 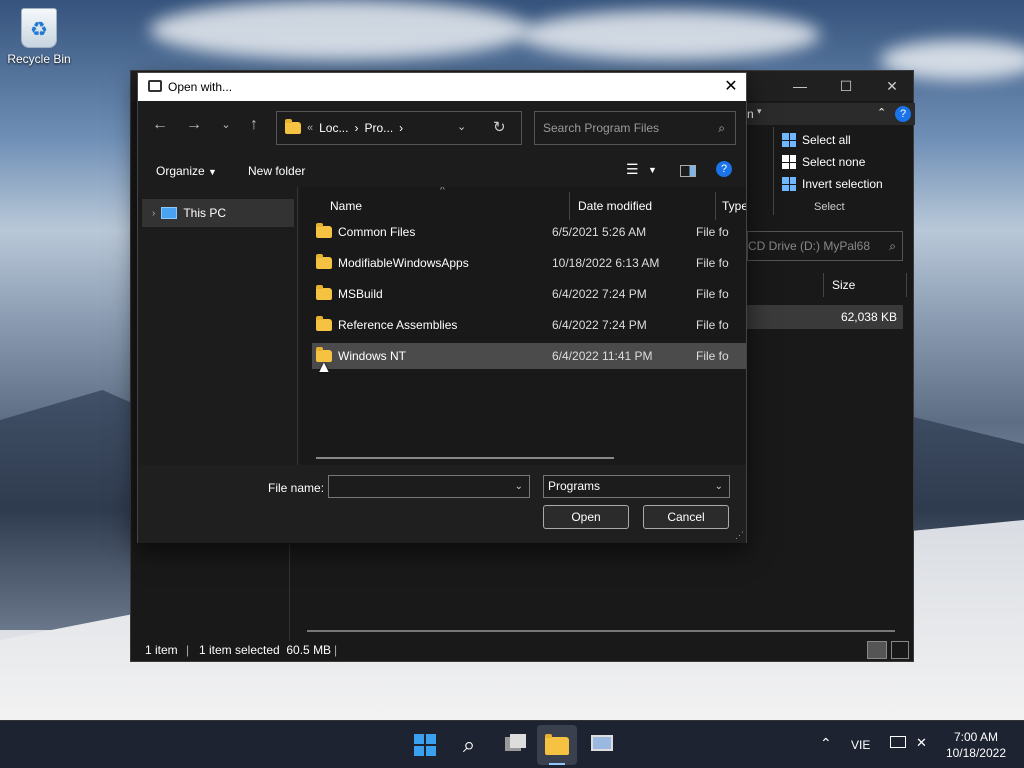 What do you see at coordinates (881, 112) in the screenshot?
I see `collapse-ribbon-icon: ⌃` at bounding box center [881, 112].